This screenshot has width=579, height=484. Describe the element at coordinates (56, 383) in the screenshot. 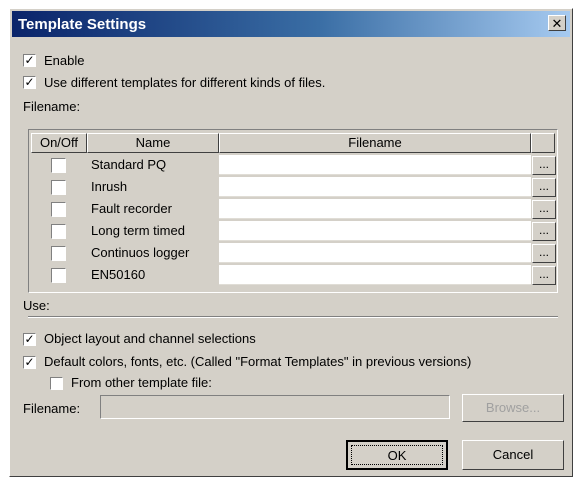

I see `other-template-checkbox` at that location.